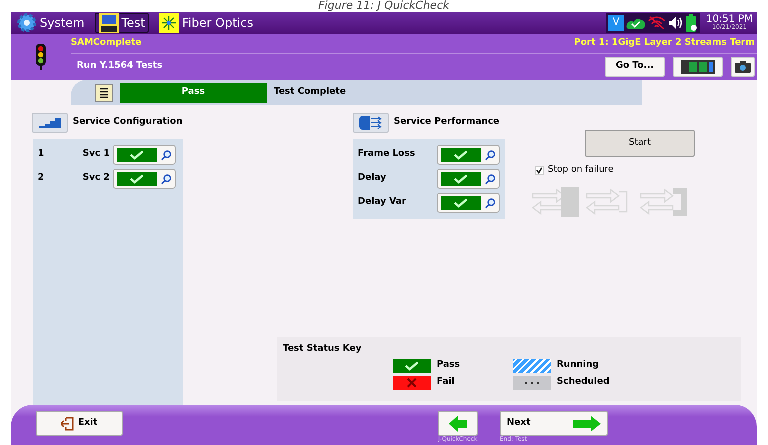 The height and width of the screenshot is (445, 768). I want to click on speaker-icon, so click(676, 23).